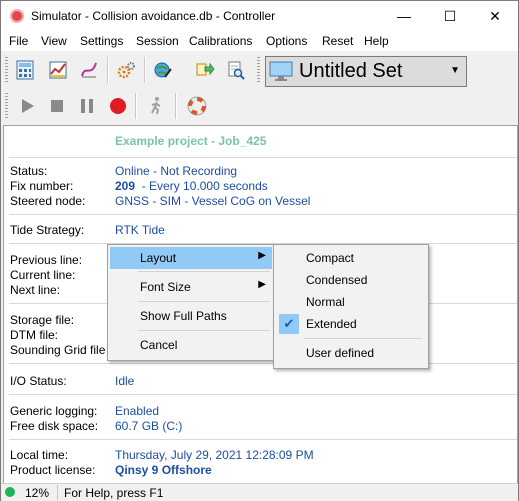 This screenshot has height=501, width=519. Describe the element at coordinates (351, 280) in the screenshot. I see `submenu-item-condensed: Condensed` at that location.